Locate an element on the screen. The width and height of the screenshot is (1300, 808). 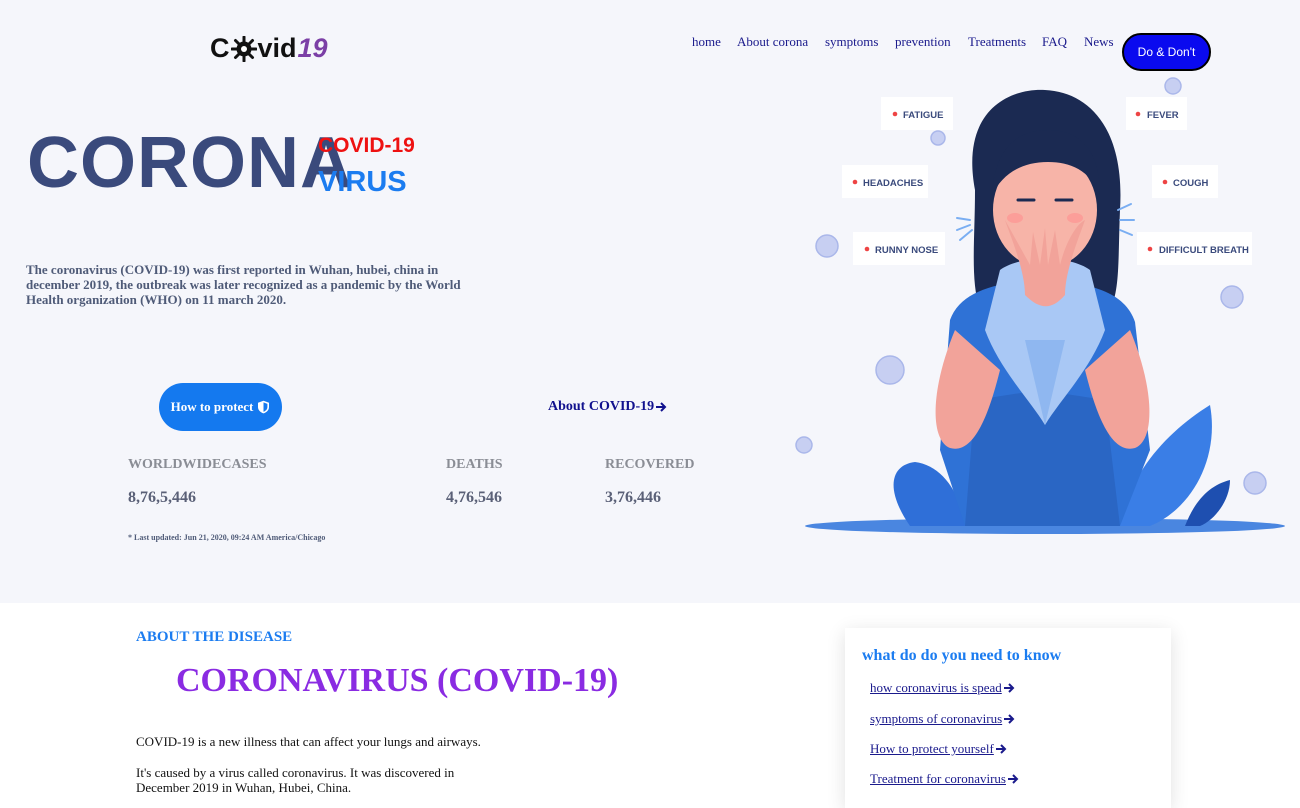
how-to-protect-label: How to protect is located at coordinates (212, 406).